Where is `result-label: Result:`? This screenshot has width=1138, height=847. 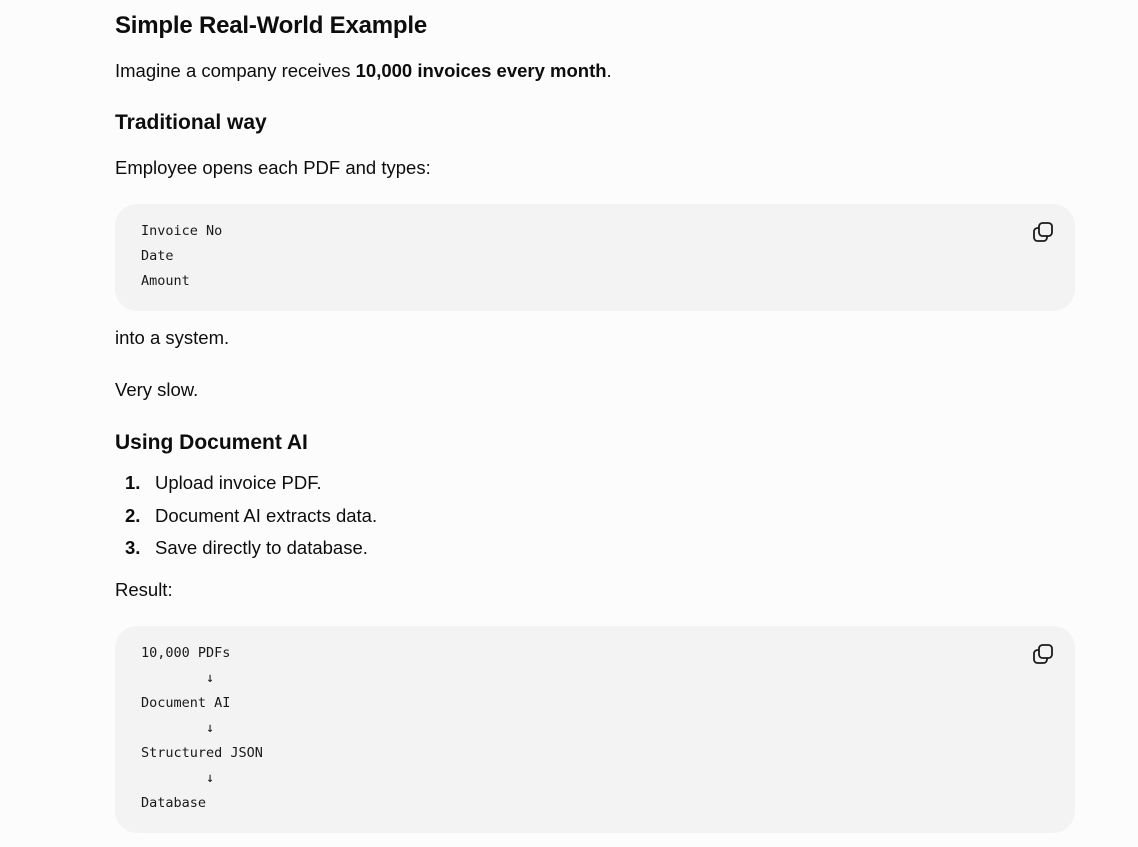 result-label: Result: is located at coordinates (144, 589).